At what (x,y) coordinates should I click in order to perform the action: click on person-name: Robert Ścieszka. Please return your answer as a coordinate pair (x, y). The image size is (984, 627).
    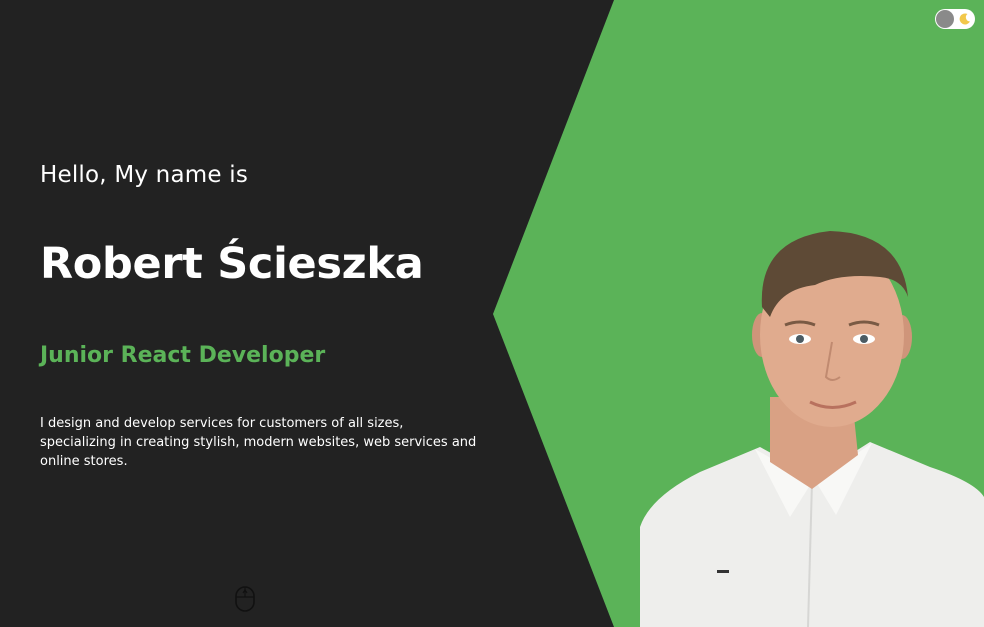
    Looking at the image, I should click on (232, 264).